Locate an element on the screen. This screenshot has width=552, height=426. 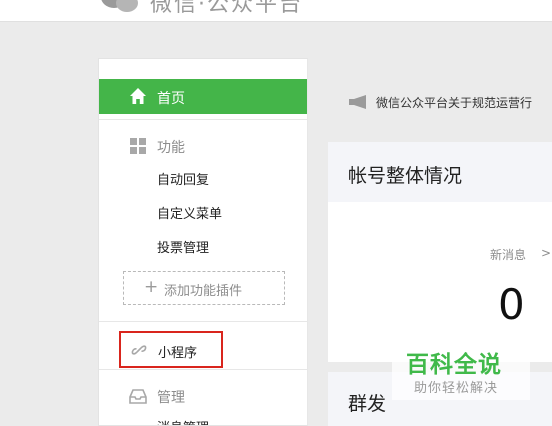
sidebar-section-label: 功能 is located at coordinates (171, 148).